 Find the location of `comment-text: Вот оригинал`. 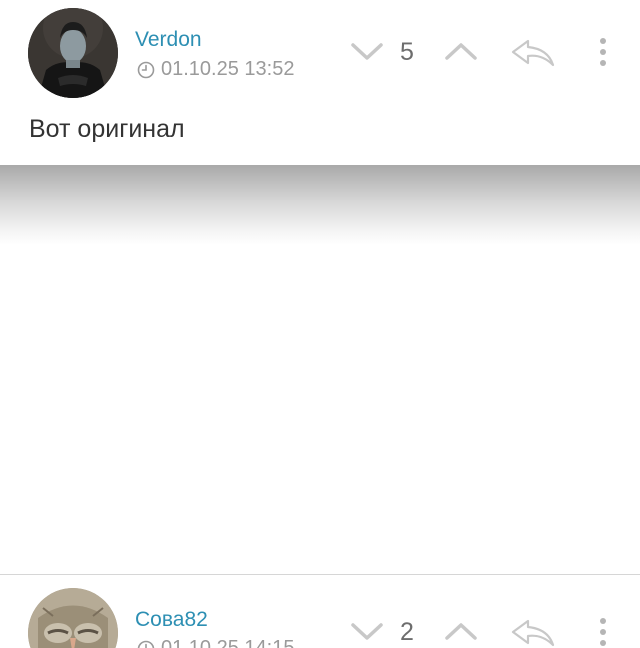

comment-text: Вот оригинал is located at coordinates (107, 129).